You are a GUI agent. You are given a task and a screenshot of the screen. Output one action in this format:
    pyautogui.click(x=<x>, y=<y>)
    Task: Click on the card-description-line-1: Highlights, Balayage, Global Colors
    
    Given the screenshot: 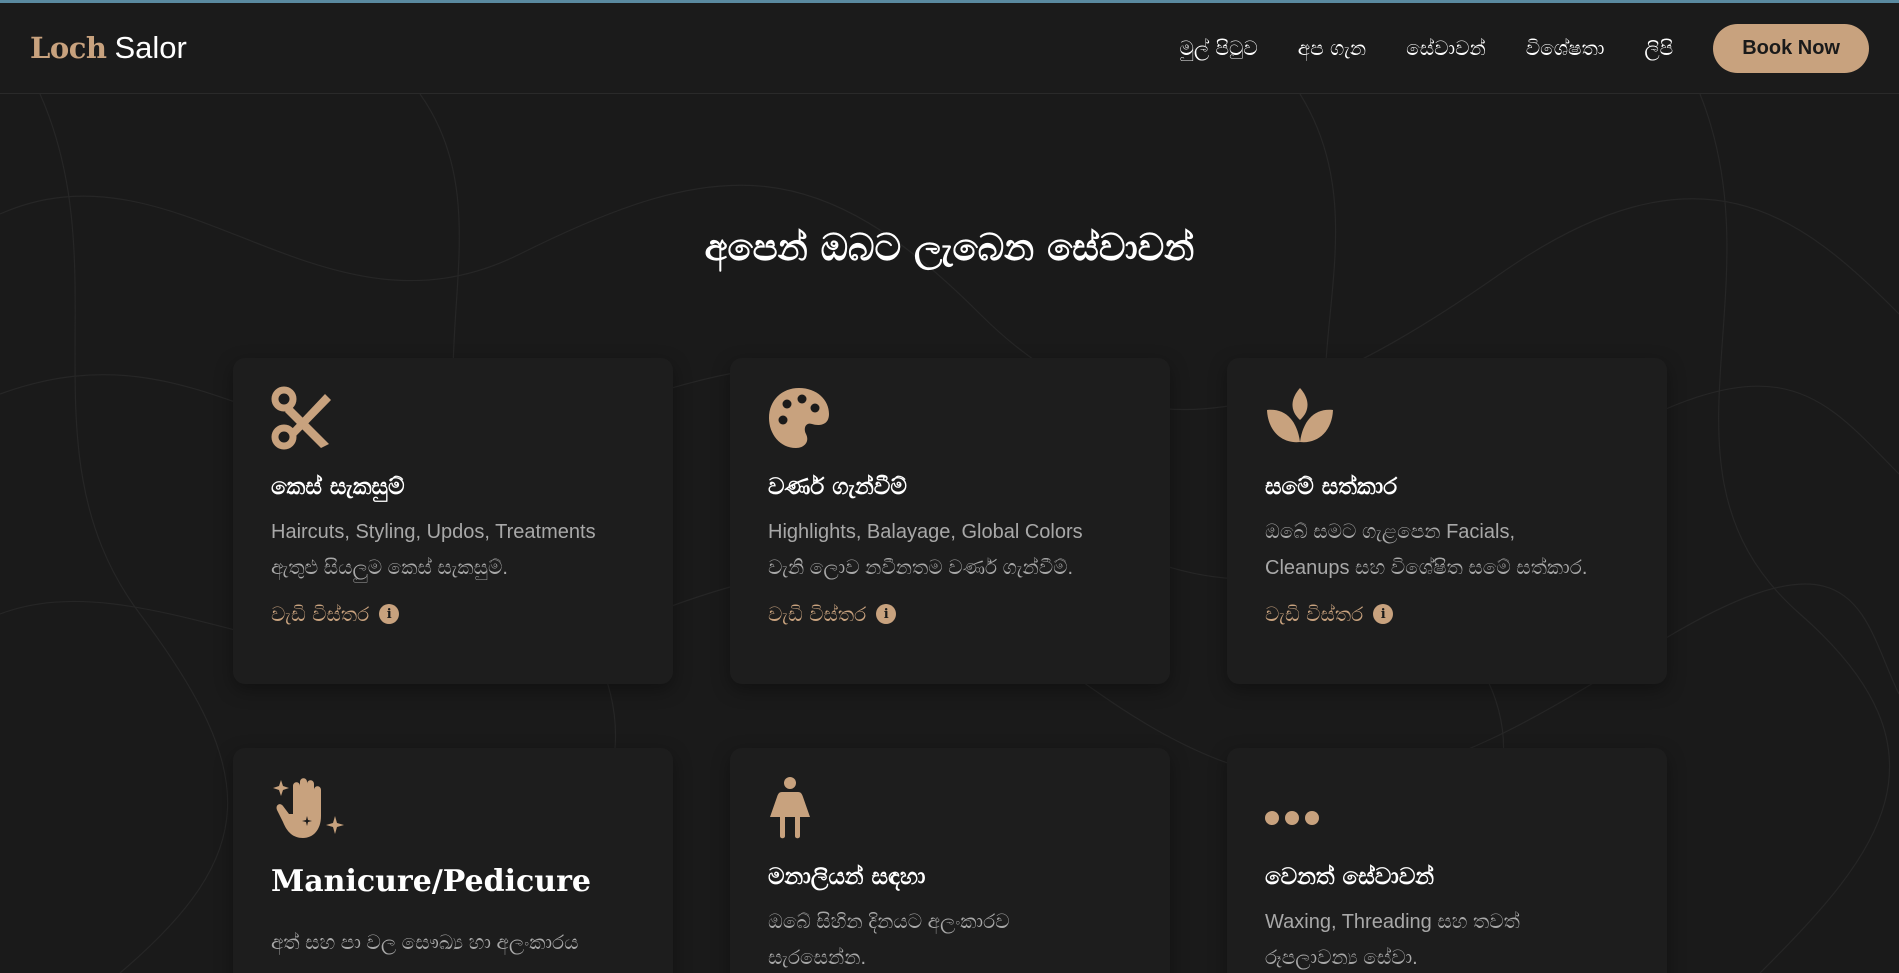 What is the action you would take?
    pyautogui.click(x=925, y=532)
    